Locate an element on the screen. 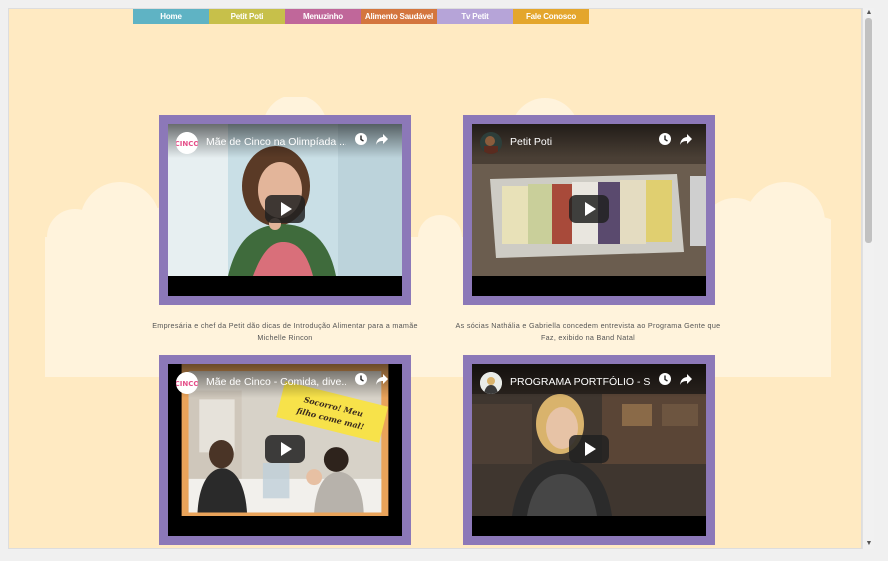 This screenshot has height=561, width=888. nav-item-petit-poti: Petit Poti is located at coordinates (247, 16).